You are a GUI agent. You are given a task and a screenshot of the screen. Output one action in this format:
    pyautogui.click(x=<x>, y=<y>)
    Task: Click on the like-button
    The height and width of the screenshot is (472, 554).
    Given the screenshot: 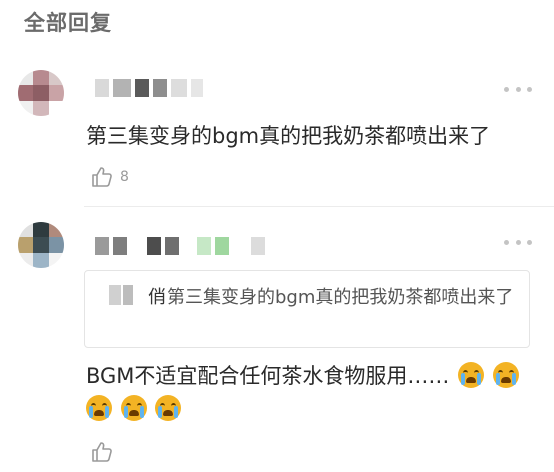 What is the action you would take?
    pyautogui.click(x=105, y=452)
    